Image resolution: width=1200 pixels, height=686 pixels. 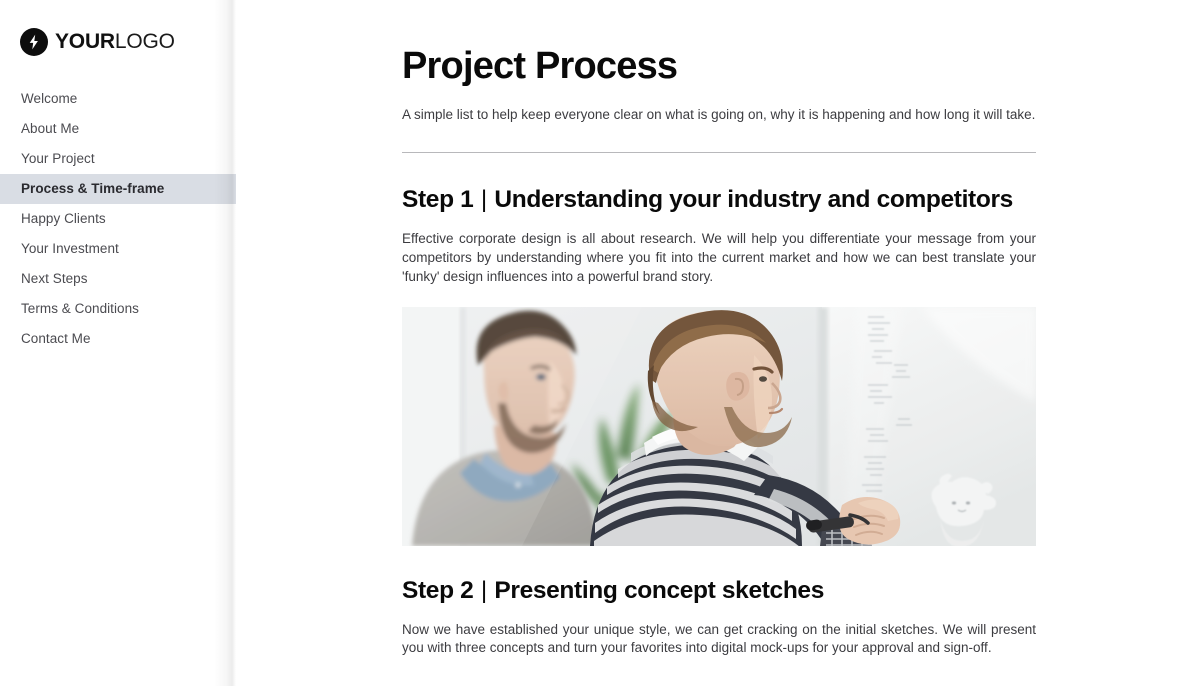 What do you see at coordinates (118, 189) in the screenshot?
I see `sidebar-item-process-time-frame: Process & Time-frame` at bounding box center [118, 189].